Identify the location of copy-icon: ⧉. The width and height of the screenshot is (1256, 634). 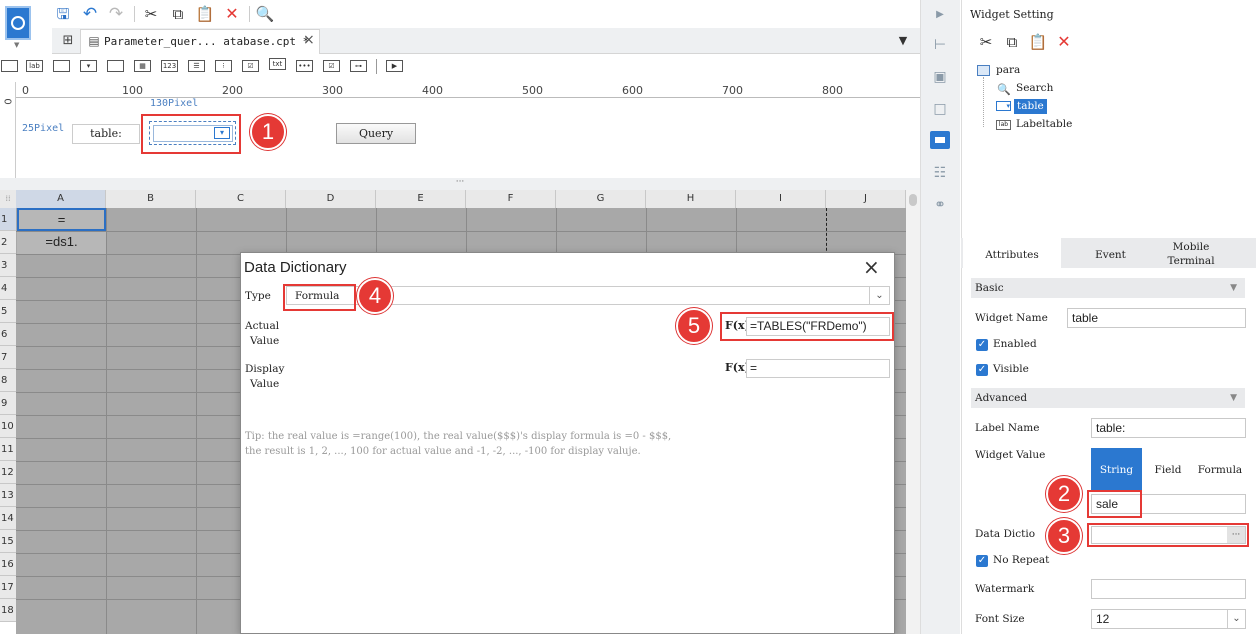
(178, 14).